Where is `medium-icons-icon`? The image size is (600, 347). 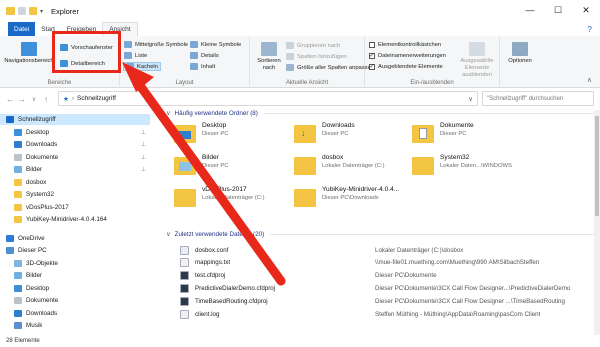
medium-icons-icon is located at coordinates (128, 44).